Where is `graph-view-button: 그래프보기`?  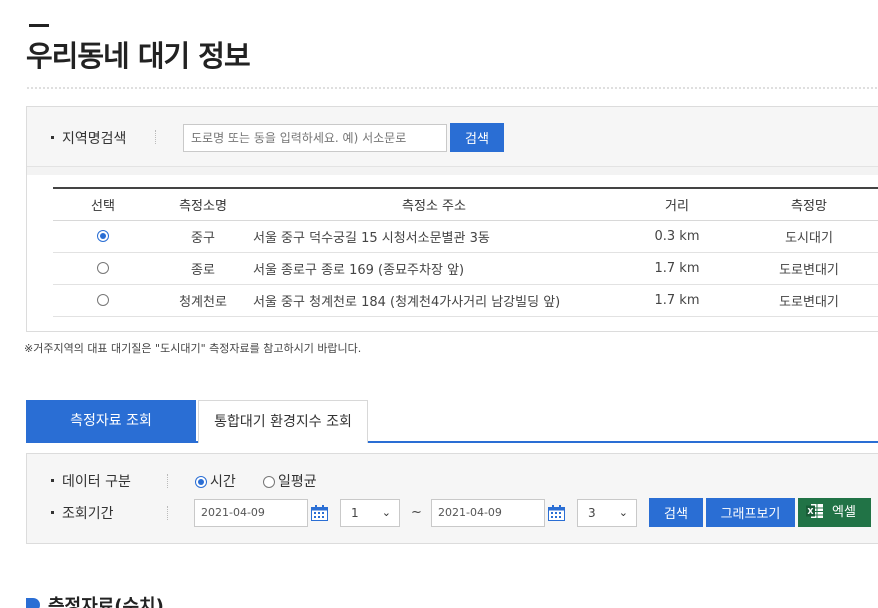
graph-view-button: 그래프보기 is located at coordinates (750, 512).